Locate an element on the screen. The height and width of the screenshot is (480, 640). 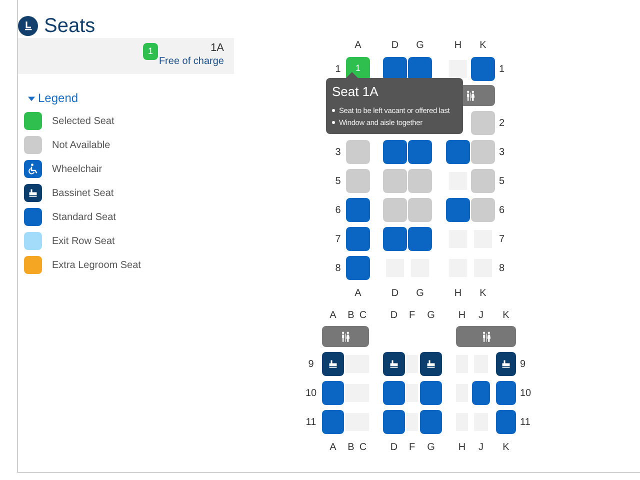
legend-label: Bassinet Seat is located at coordinates (83, 193).